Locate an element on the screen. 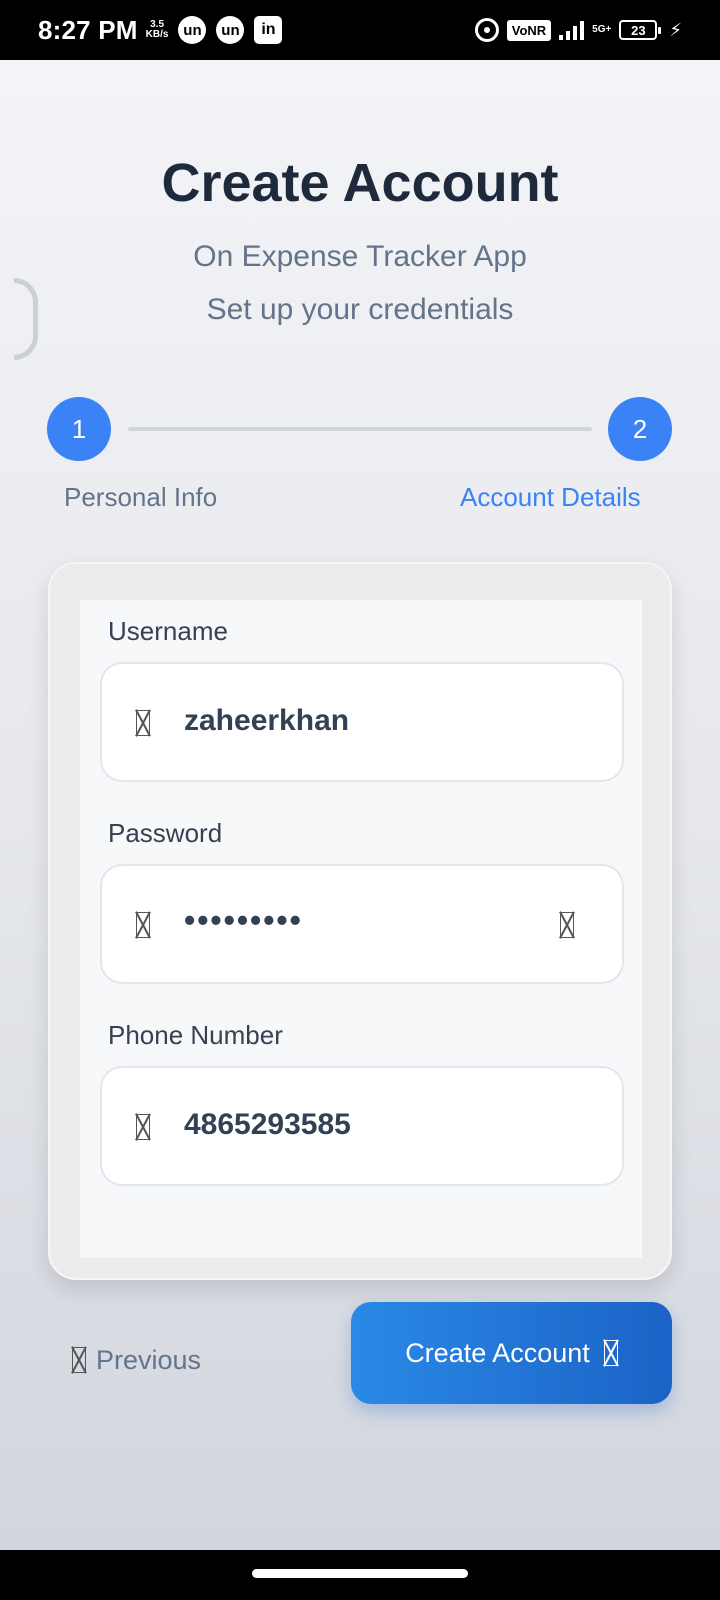  password-value: ••••••••• is located at coordinates (243, 920).